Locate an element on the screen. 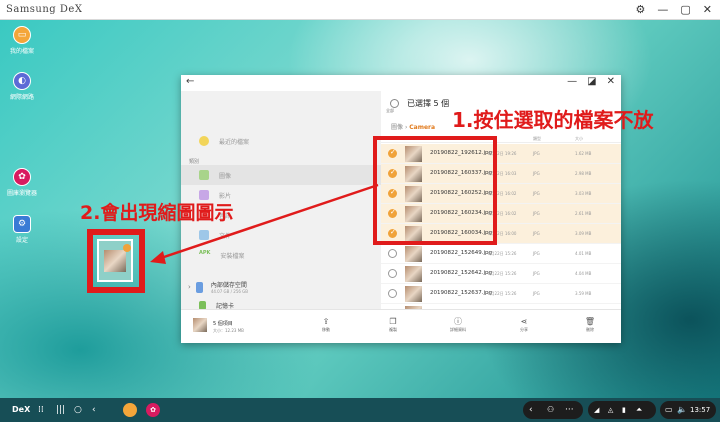 This screenshot has height=422, width=720. step2-annotation: 2.會出現縮圖圖示 is located at coordinates (157, 213).